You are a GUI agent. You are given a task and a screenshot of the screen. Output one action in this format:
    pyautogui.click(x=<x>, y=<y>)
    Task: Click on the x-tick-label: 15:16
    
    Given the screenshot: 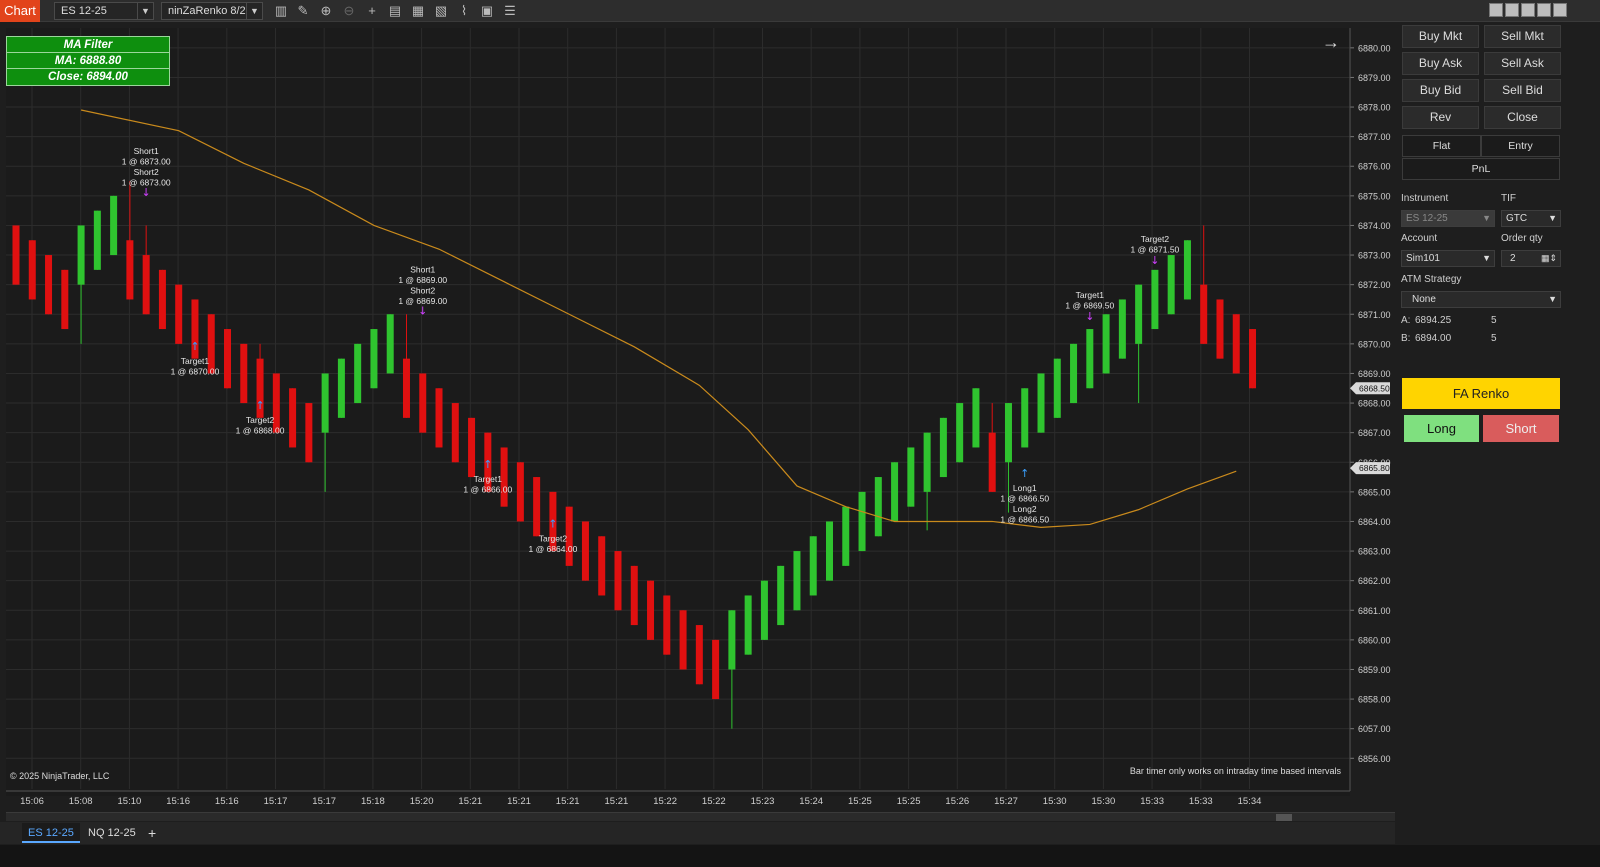 What is the action you would take?
    pyautogui.click(x=227, y=801)
    